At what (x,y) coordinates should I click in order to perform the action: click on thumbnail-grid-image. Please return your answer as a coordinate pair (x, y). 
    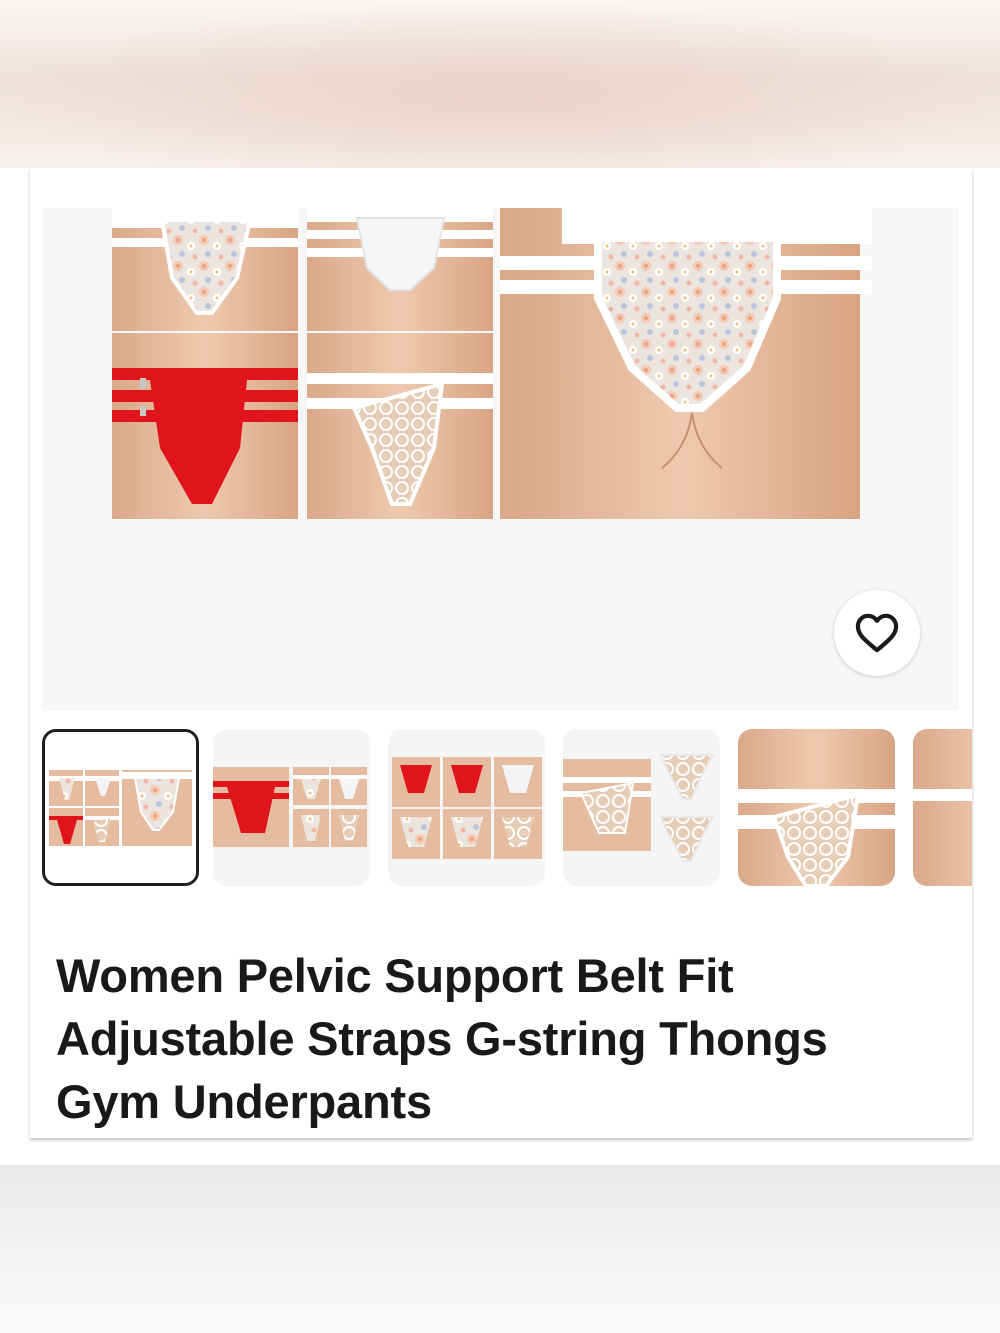
    Looking at the image, I should click on (466, 807).